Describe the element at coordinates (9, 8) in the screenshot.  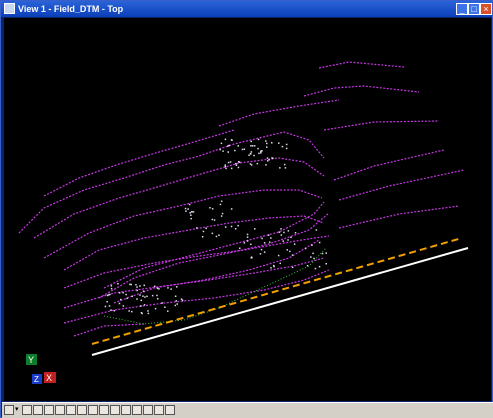
I see `app-icon` at that location.